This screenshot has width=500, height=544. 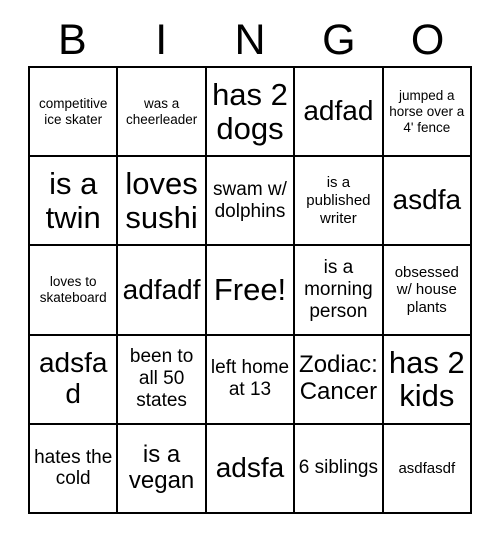 What do you see at coordinates (339, 39) in the screenshot?
I see `header-letter-g: G` at bounding box center [339, 39].